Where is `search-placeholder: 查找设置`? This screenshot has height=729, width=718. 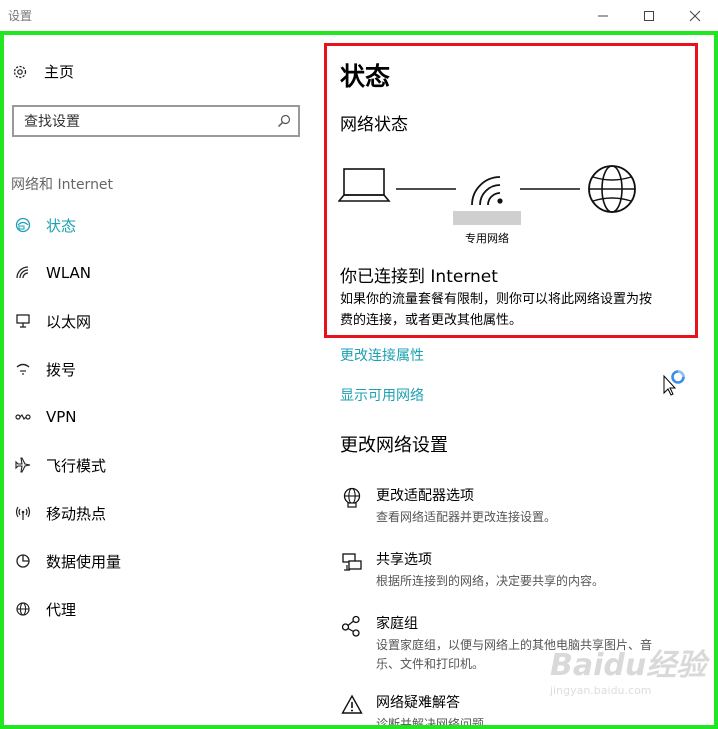 search-placeholder: 查找设置 is located at coordinates (52, 122).